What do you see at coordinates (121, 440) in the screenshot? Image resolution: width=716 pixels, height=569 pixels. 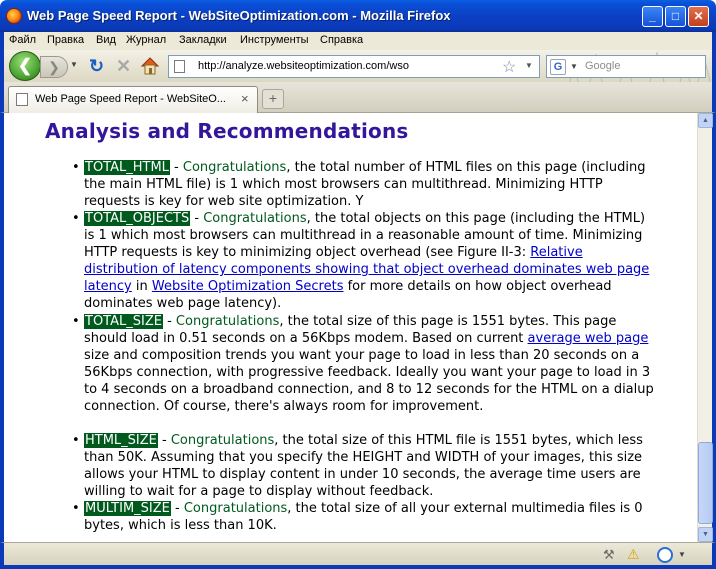 I see `metric-tag: HTML_SIZE` at bounding box center [121, 440].